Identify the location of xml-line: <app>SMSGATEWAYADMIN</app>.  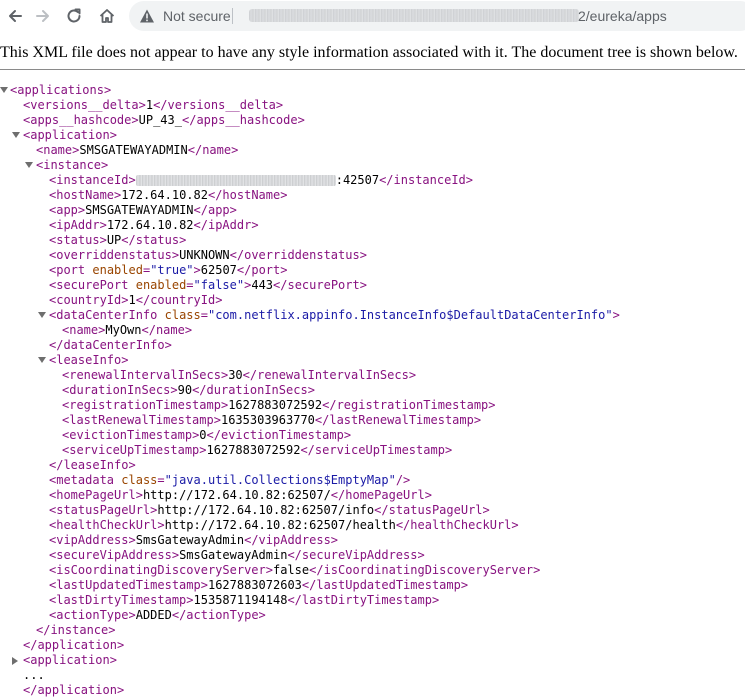
(143, 210).